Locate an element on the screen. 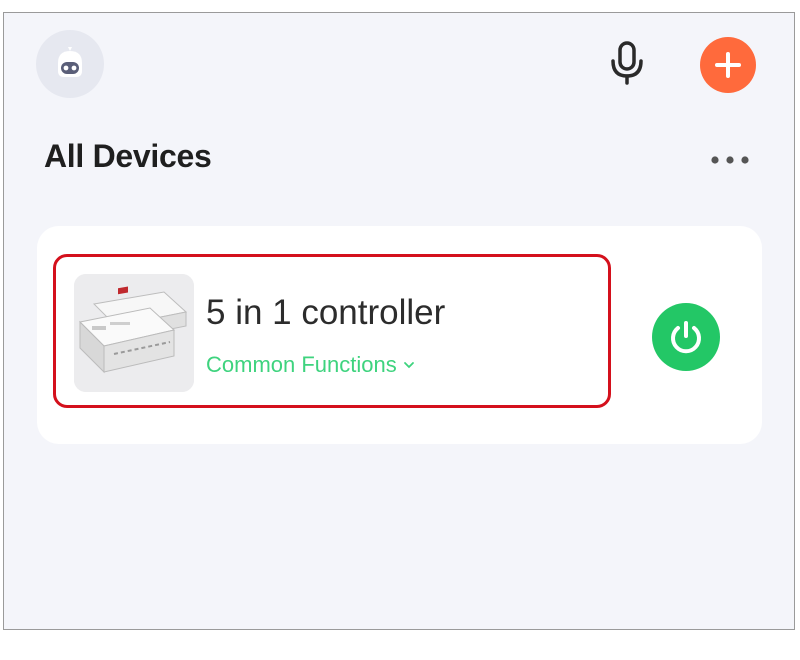 The height and width of the screenshot is (660, 800). microphone-icon is located at coordinates (627, 63).